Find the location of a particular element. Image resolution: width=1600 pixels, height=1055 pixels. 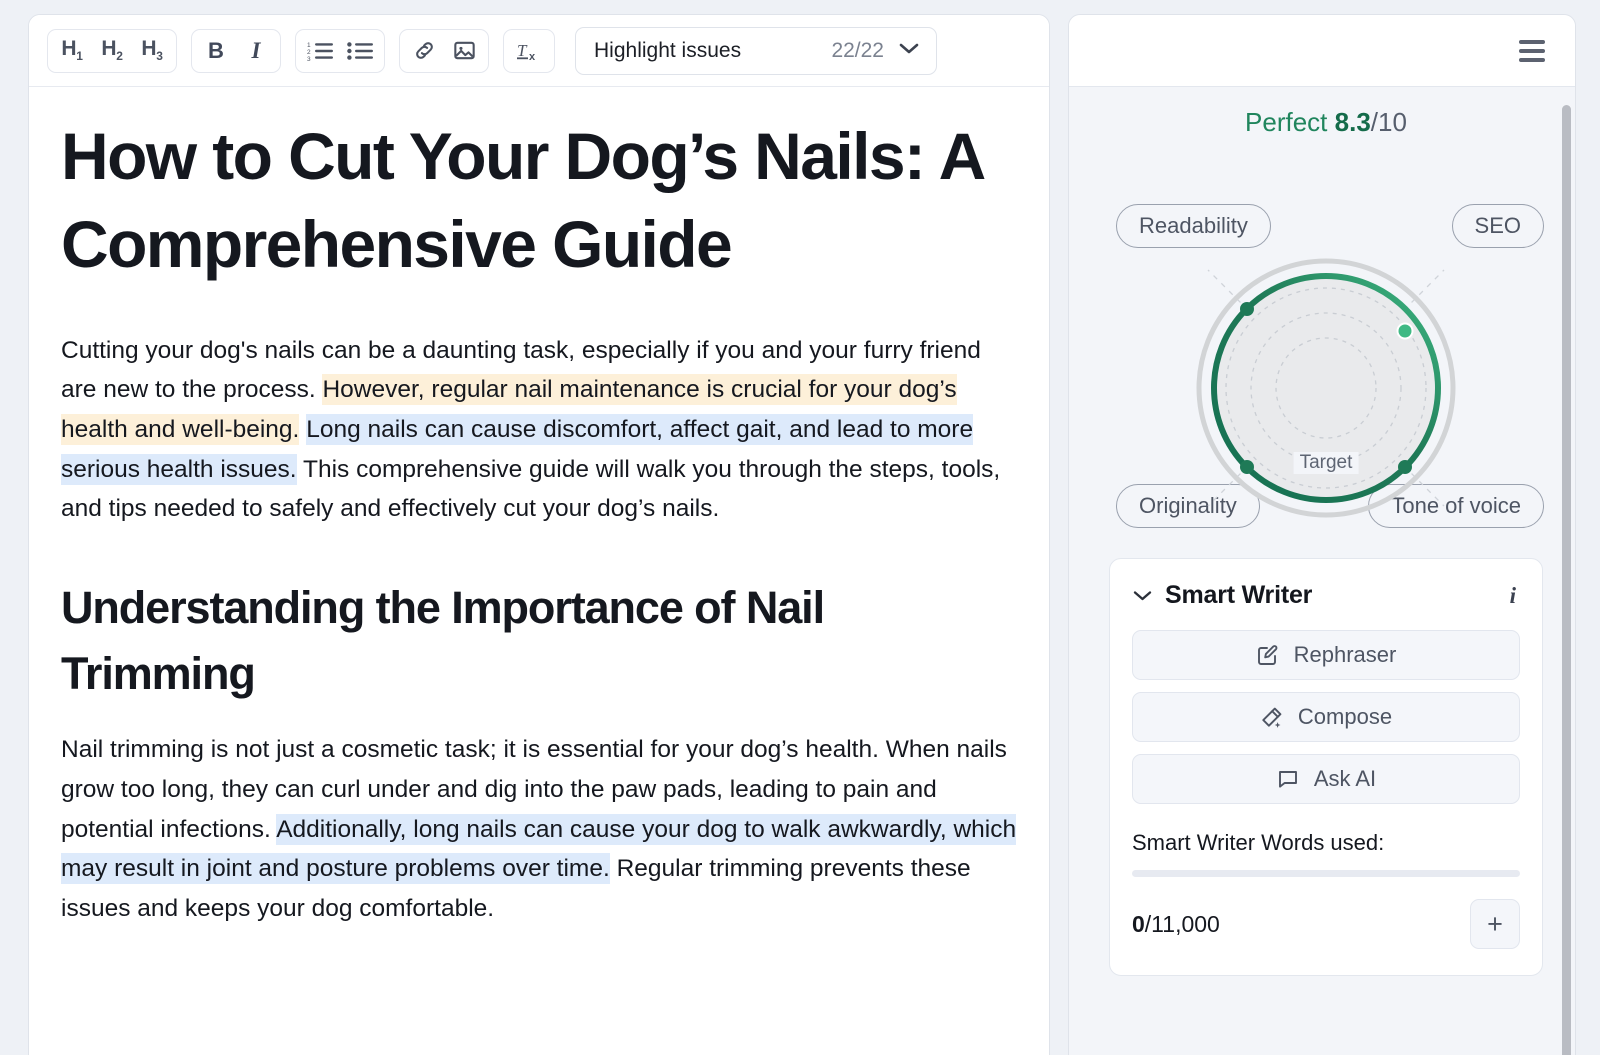

readability-pill-label: Readability is located at coordinates (1193, 225).